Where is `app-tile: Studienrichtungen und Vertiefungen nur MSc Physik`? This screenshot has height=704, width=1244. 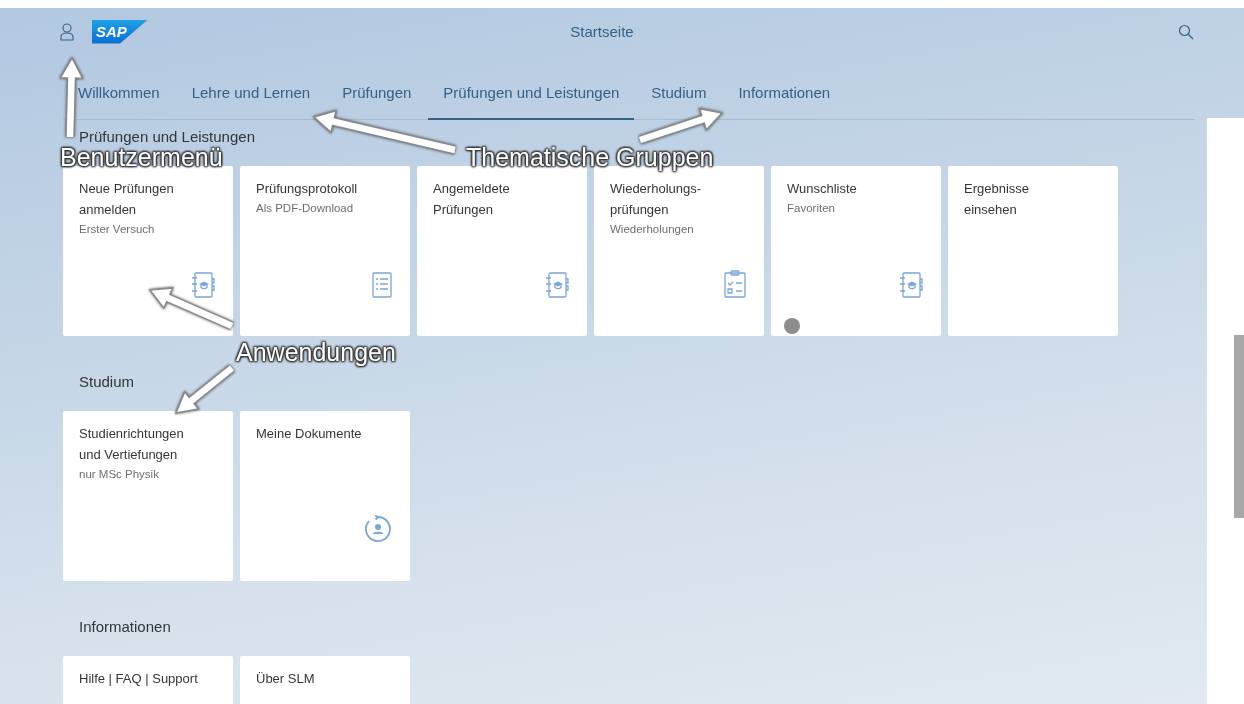 app-tile: Studienrichtungen und Vertiefungen nur MSc Physik is located at coordinates (148, 496).